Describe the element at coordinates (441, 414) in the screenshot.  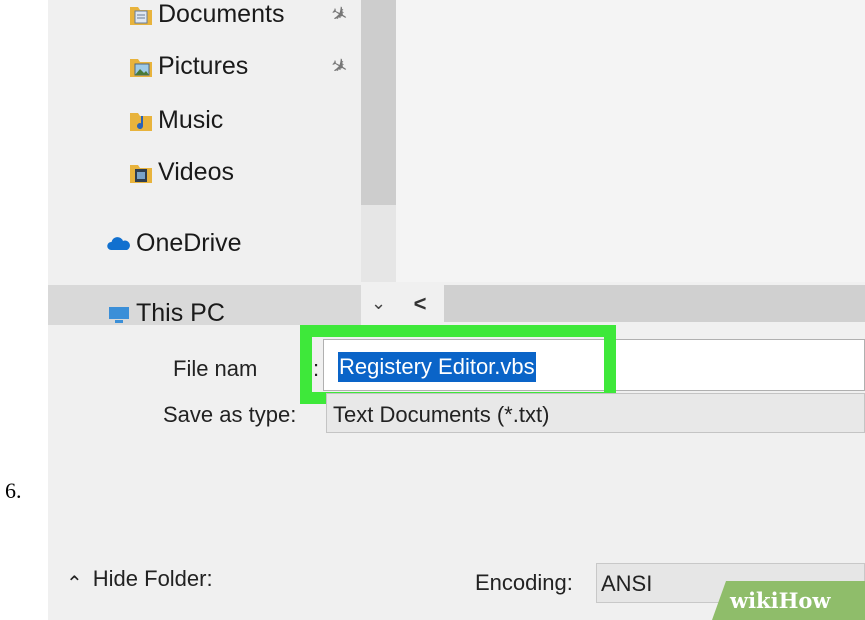
I see `save-as-type-value: Text Documents (*.txt)` at that location.